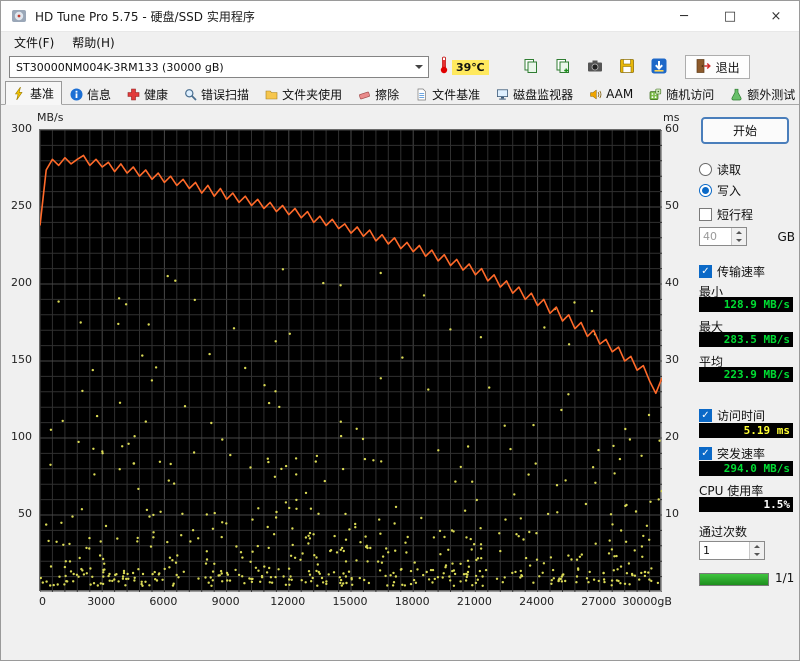  I want to click on tab-label: 额外测试, so click(771, 94).